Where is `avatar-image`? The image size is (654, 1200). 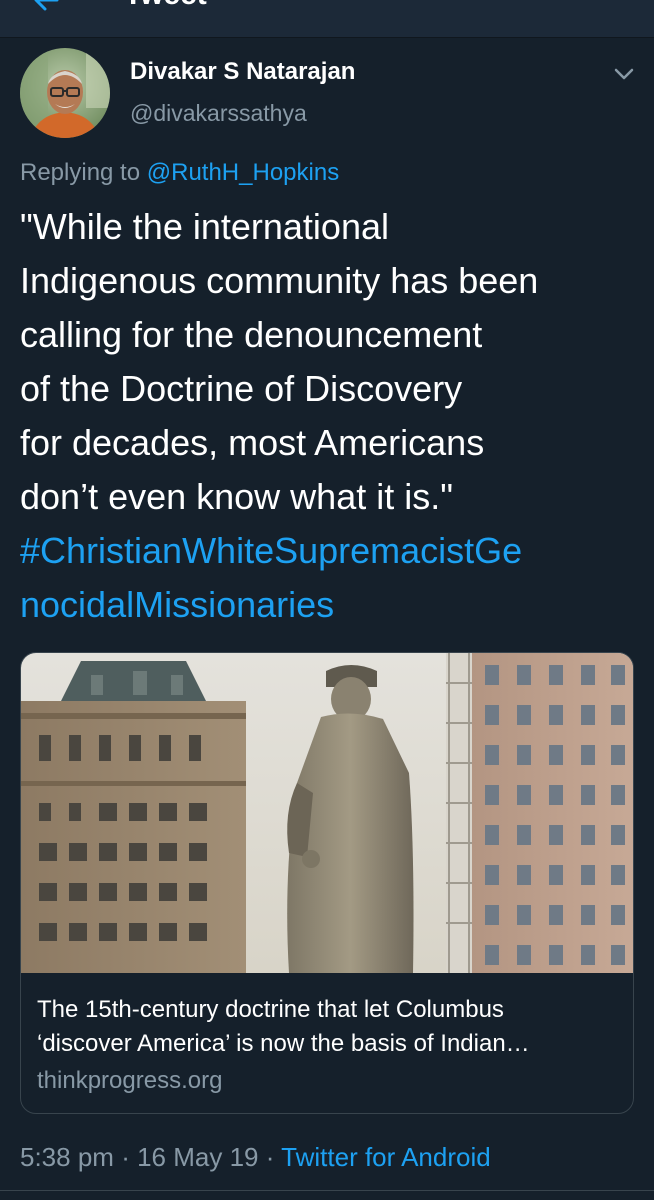 avatar-image is located at coordinates (65, 93).